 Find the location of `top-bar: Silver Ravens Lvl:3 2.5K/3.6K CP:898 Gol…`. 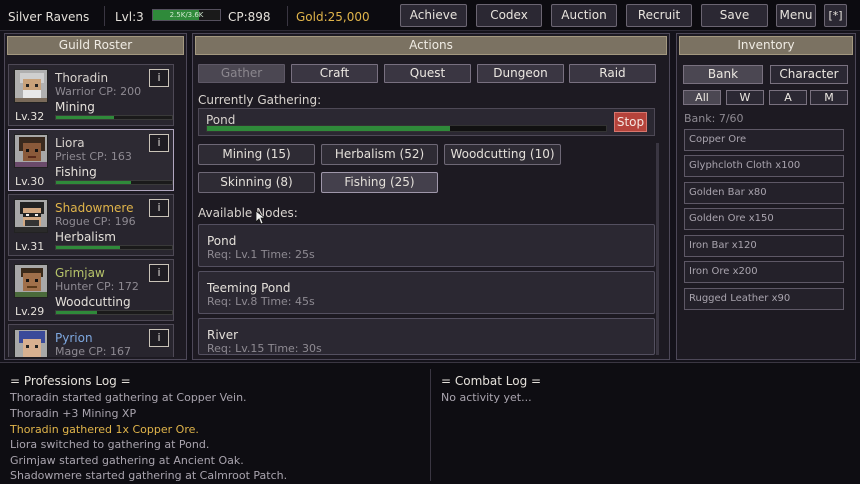

top-bar: Silver Ravens Lvl:3 2.5K/3.6K CP:898 Gol… is located at coordinates (430, 15).